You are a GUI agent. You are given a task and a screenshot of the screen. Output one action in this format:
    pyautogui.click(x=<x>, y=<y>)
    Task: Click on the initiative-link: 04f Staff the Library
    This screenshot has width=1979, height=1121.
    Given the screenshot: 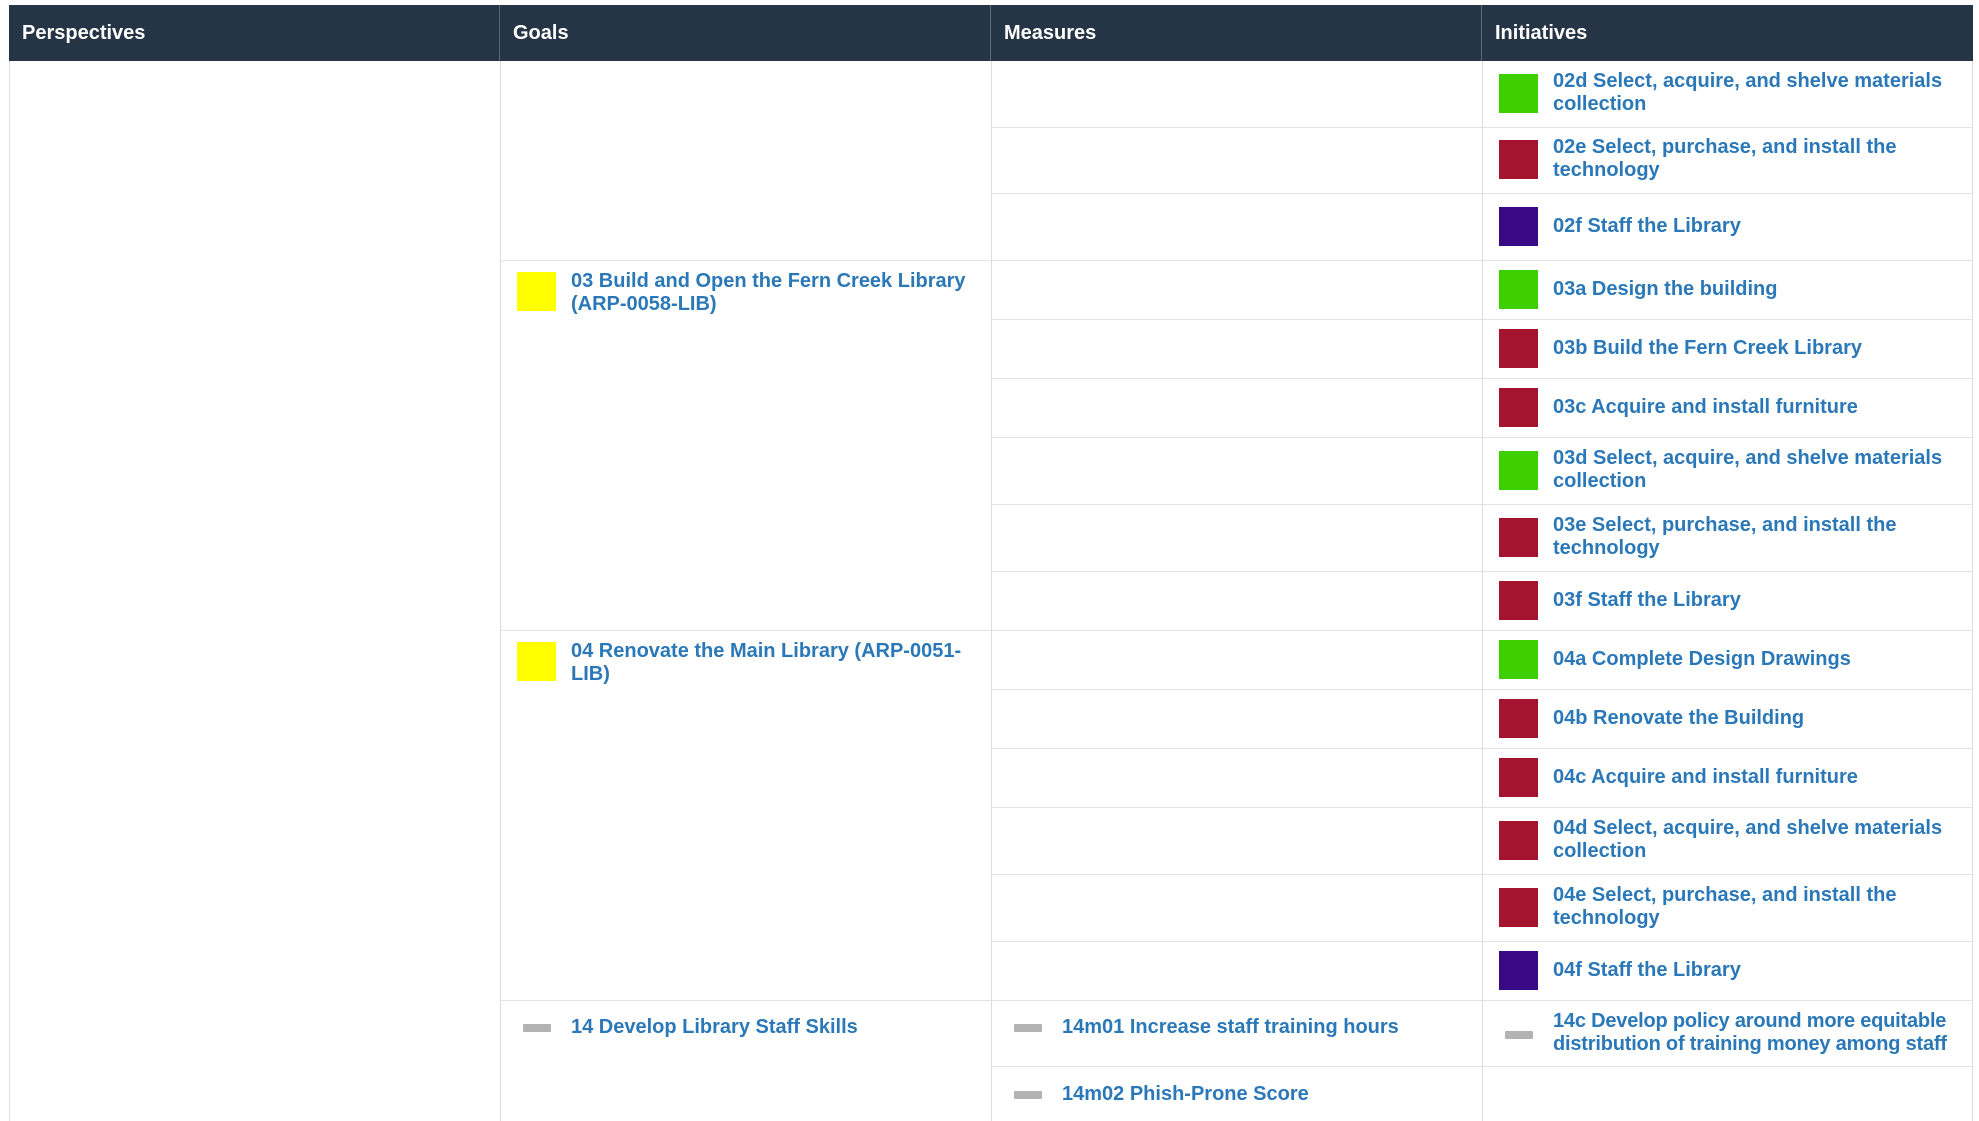 What is the action you would take?
    pyautogui.click(x=1755, y=970)
    